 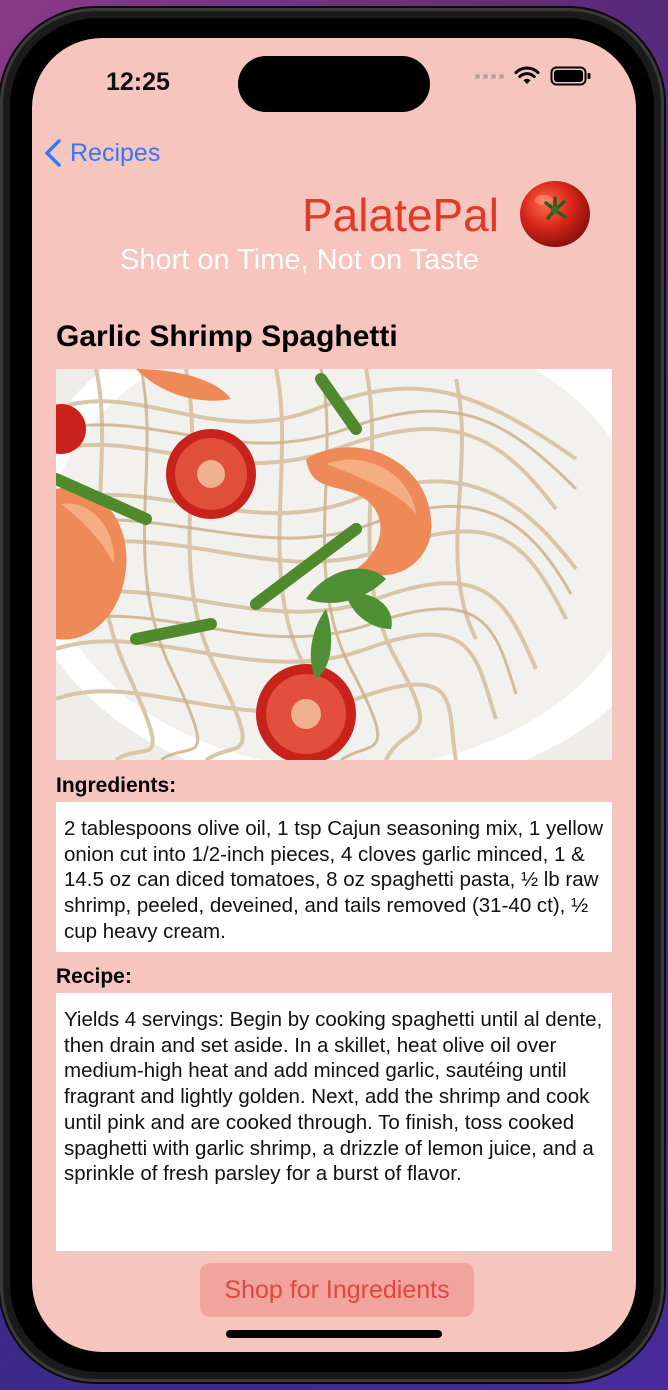 I want to click on ingredients-label: Ingredients:, so click(x=116, y=785).